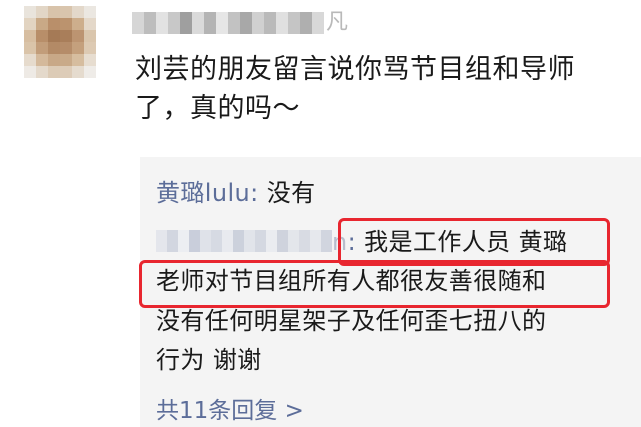 This screenshot has width=641, height=427. Describe the element at coordinates (337, 22) in the screenshot. I see `username-tail: 凡` at that location.